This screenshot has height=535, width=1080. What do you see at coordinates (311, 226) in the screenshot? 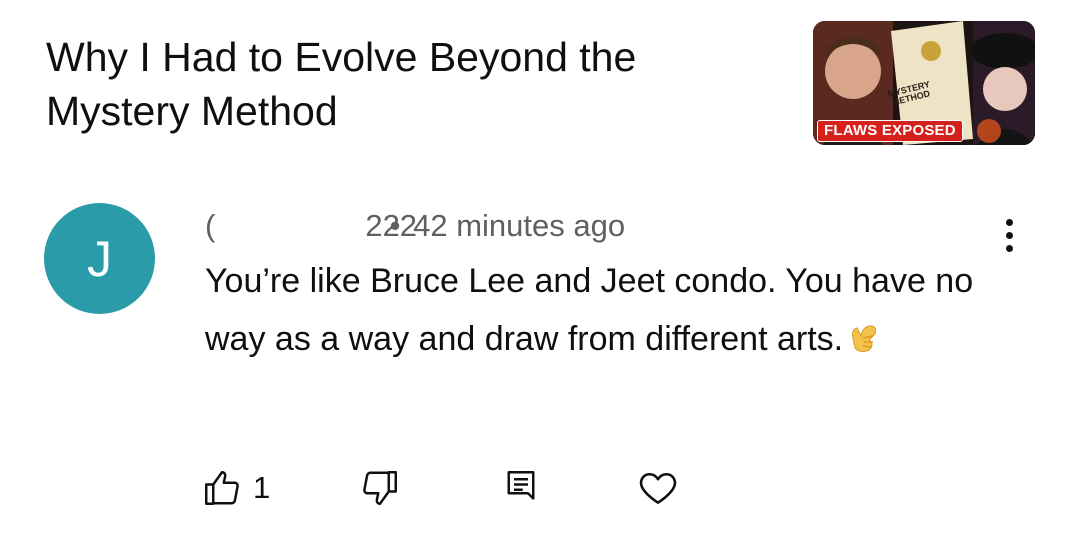
I see `comment-author: (222` at bounding box center [311, 226].